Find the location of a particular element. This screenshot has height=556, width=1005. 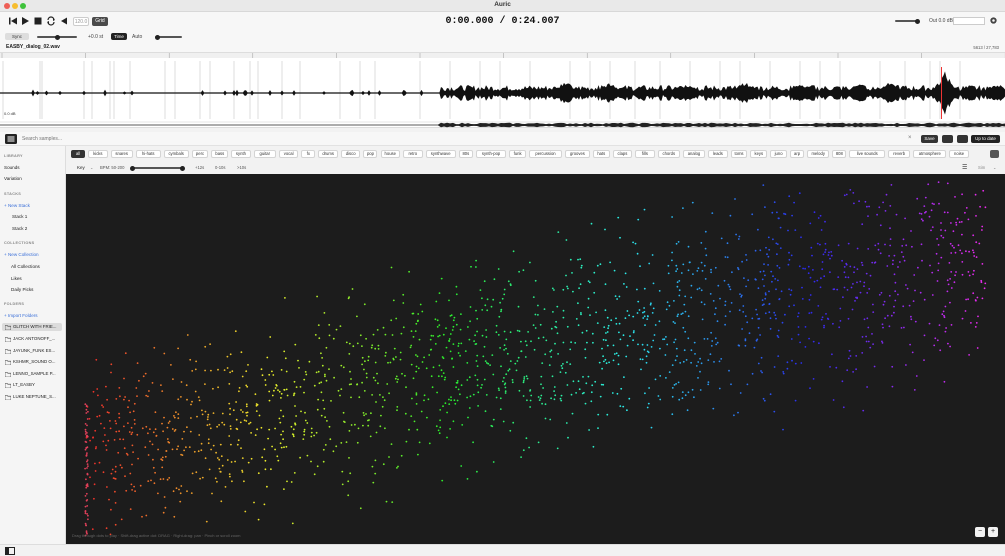

duration-filter-3: >10s is located at coordinates (241, 167).